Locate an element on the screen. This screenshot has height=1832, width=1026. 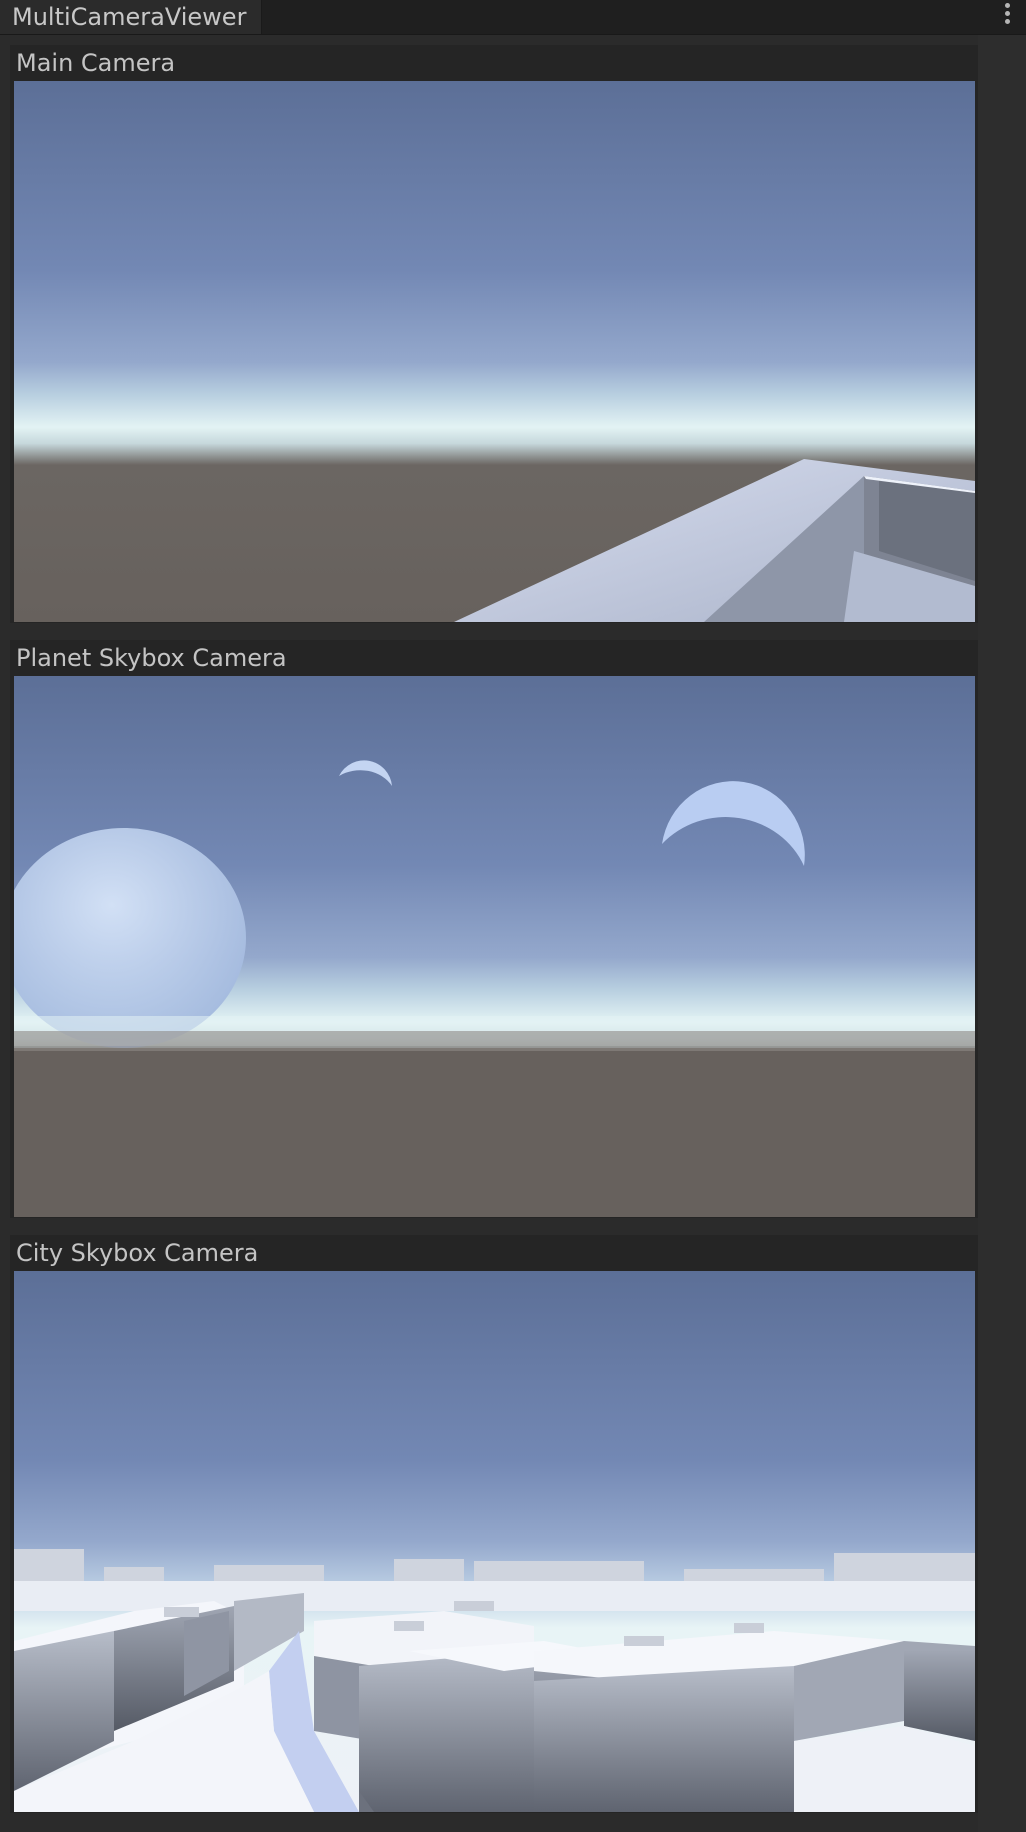
tab-multi-camera-viewer: MultiCameraViewer is located at coordinates (131, 17).